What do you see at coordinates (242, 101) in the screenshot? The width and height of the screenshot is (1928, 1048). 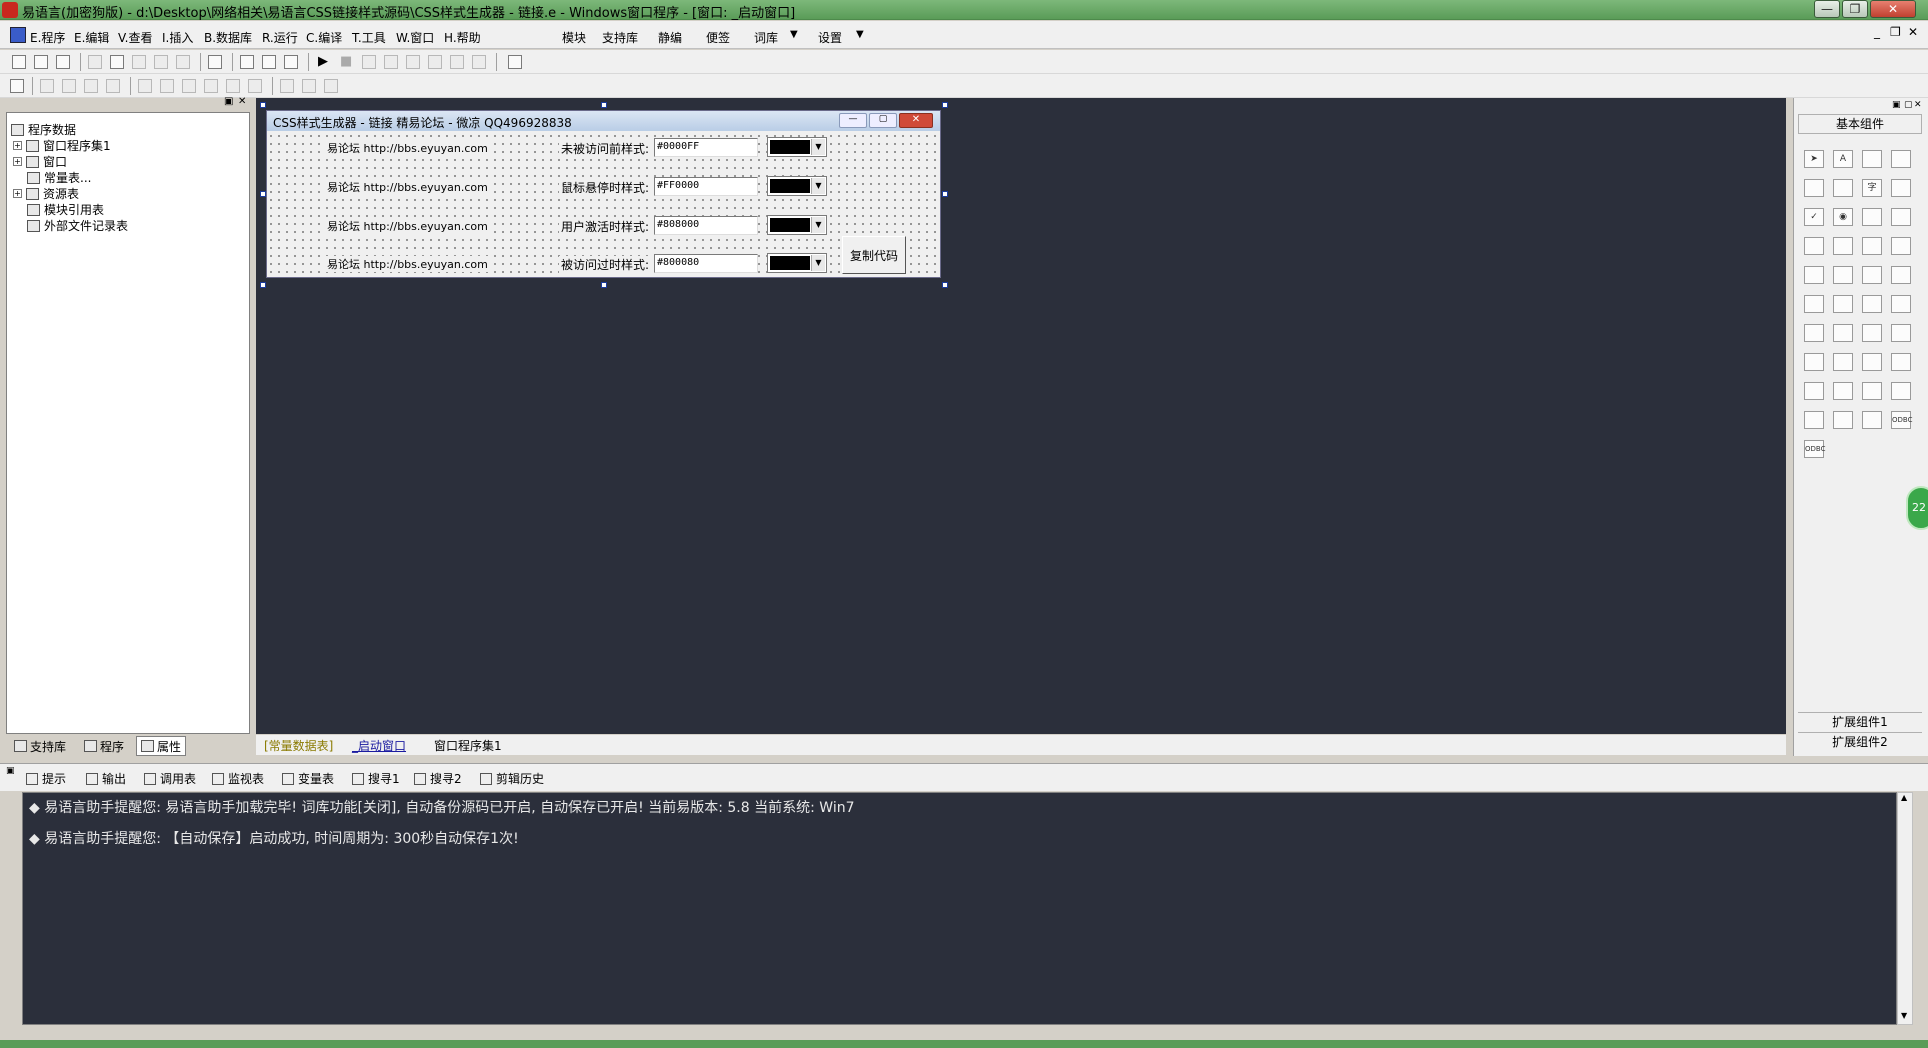 I see `close-icon: ✕` at bounding box center [242, 101].